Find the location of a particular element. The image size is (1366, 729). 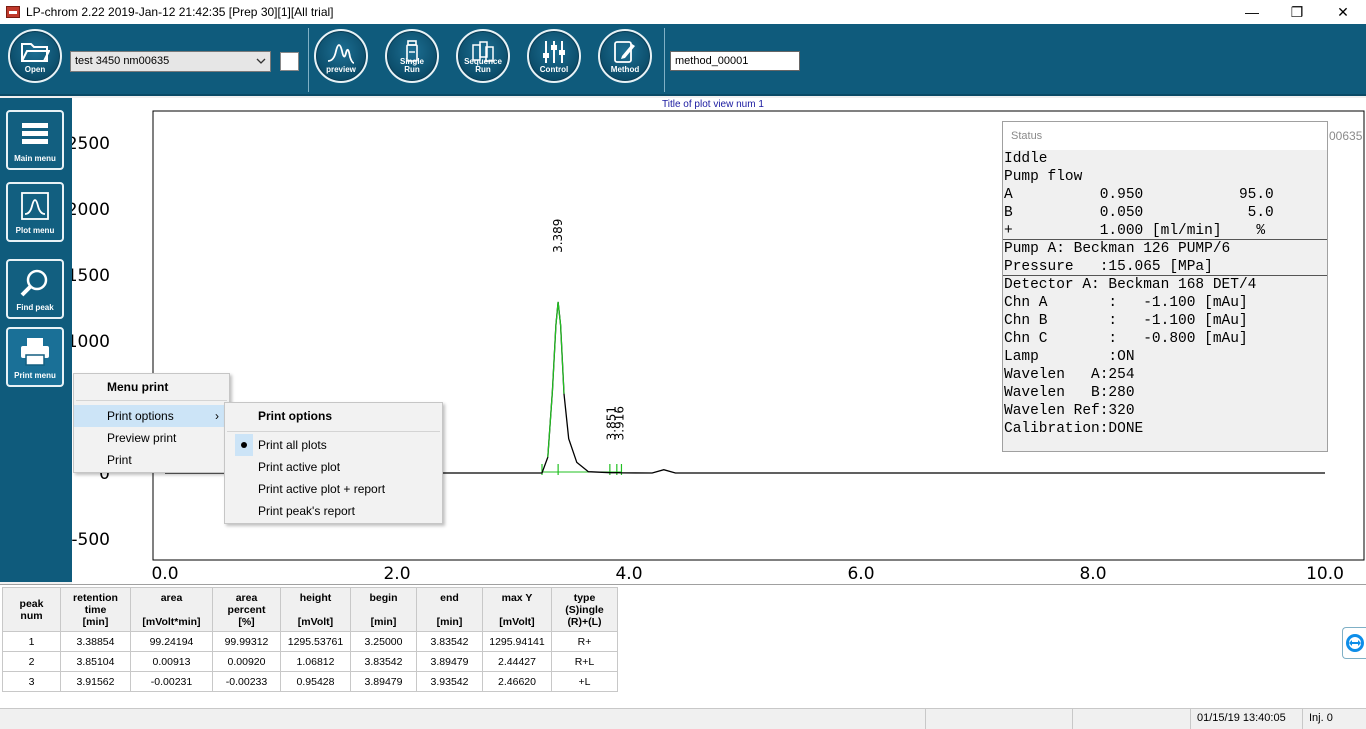

status-row: Chn A : -1.100 [mAu] is located at coordinates (1126, 303).